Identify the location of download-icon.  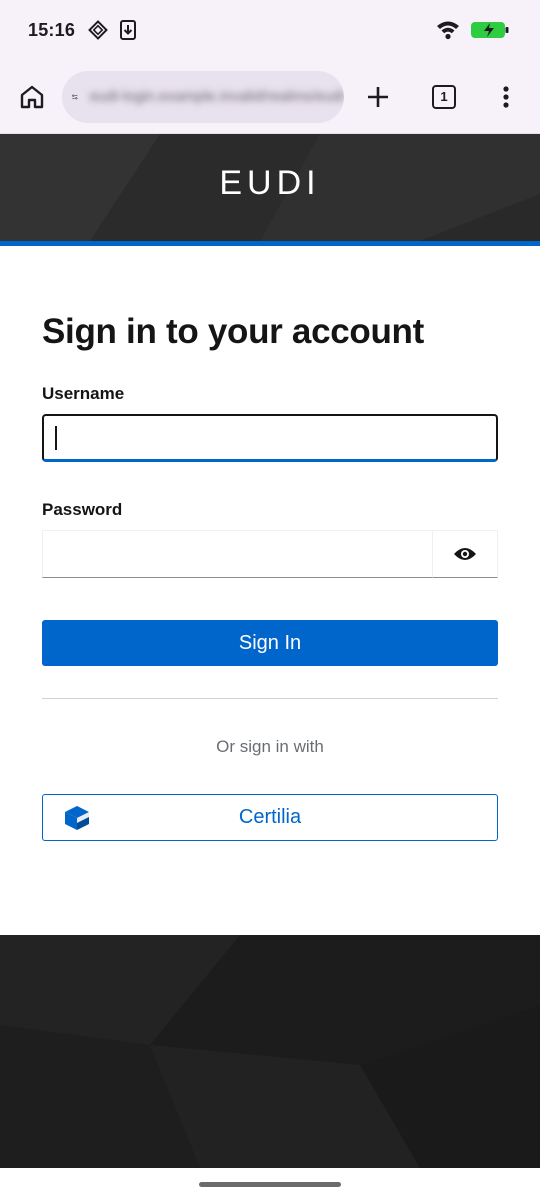
(128, 30).